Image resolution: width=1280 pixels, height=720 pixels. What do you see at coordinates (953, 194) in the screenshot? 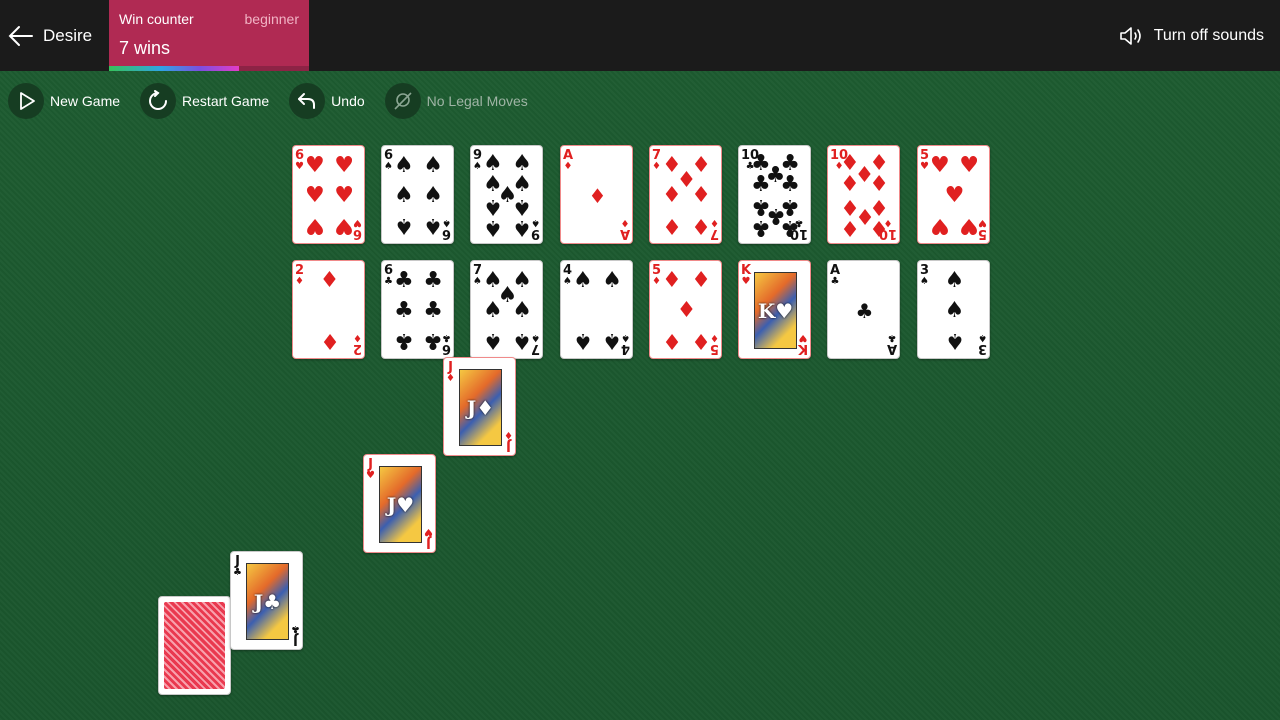
I see `tableau-card: 5 ♥ 5 ♥ ♥ ♥ ♥ ♥ ♥` at bounding box center [953, 194].